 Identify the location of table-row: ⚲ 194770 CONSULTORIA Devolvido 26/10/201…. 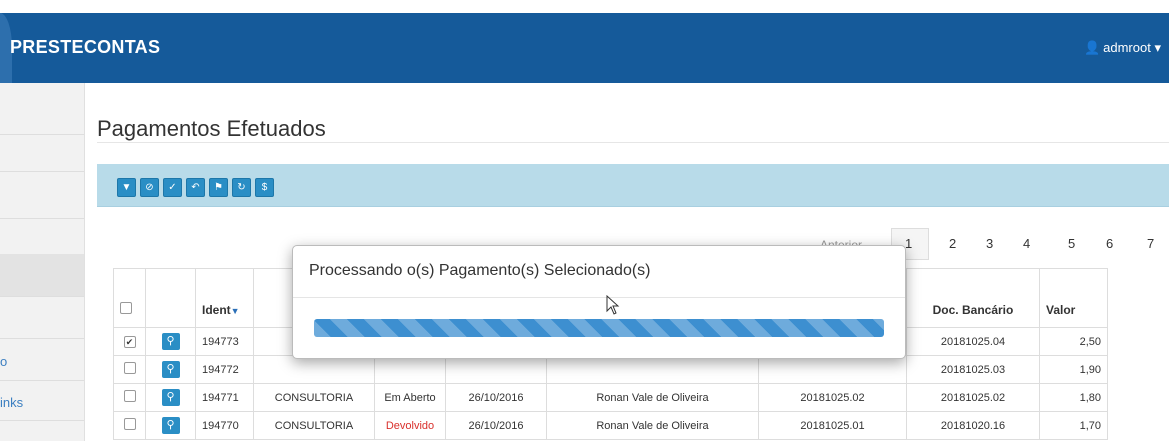
(610, 425).